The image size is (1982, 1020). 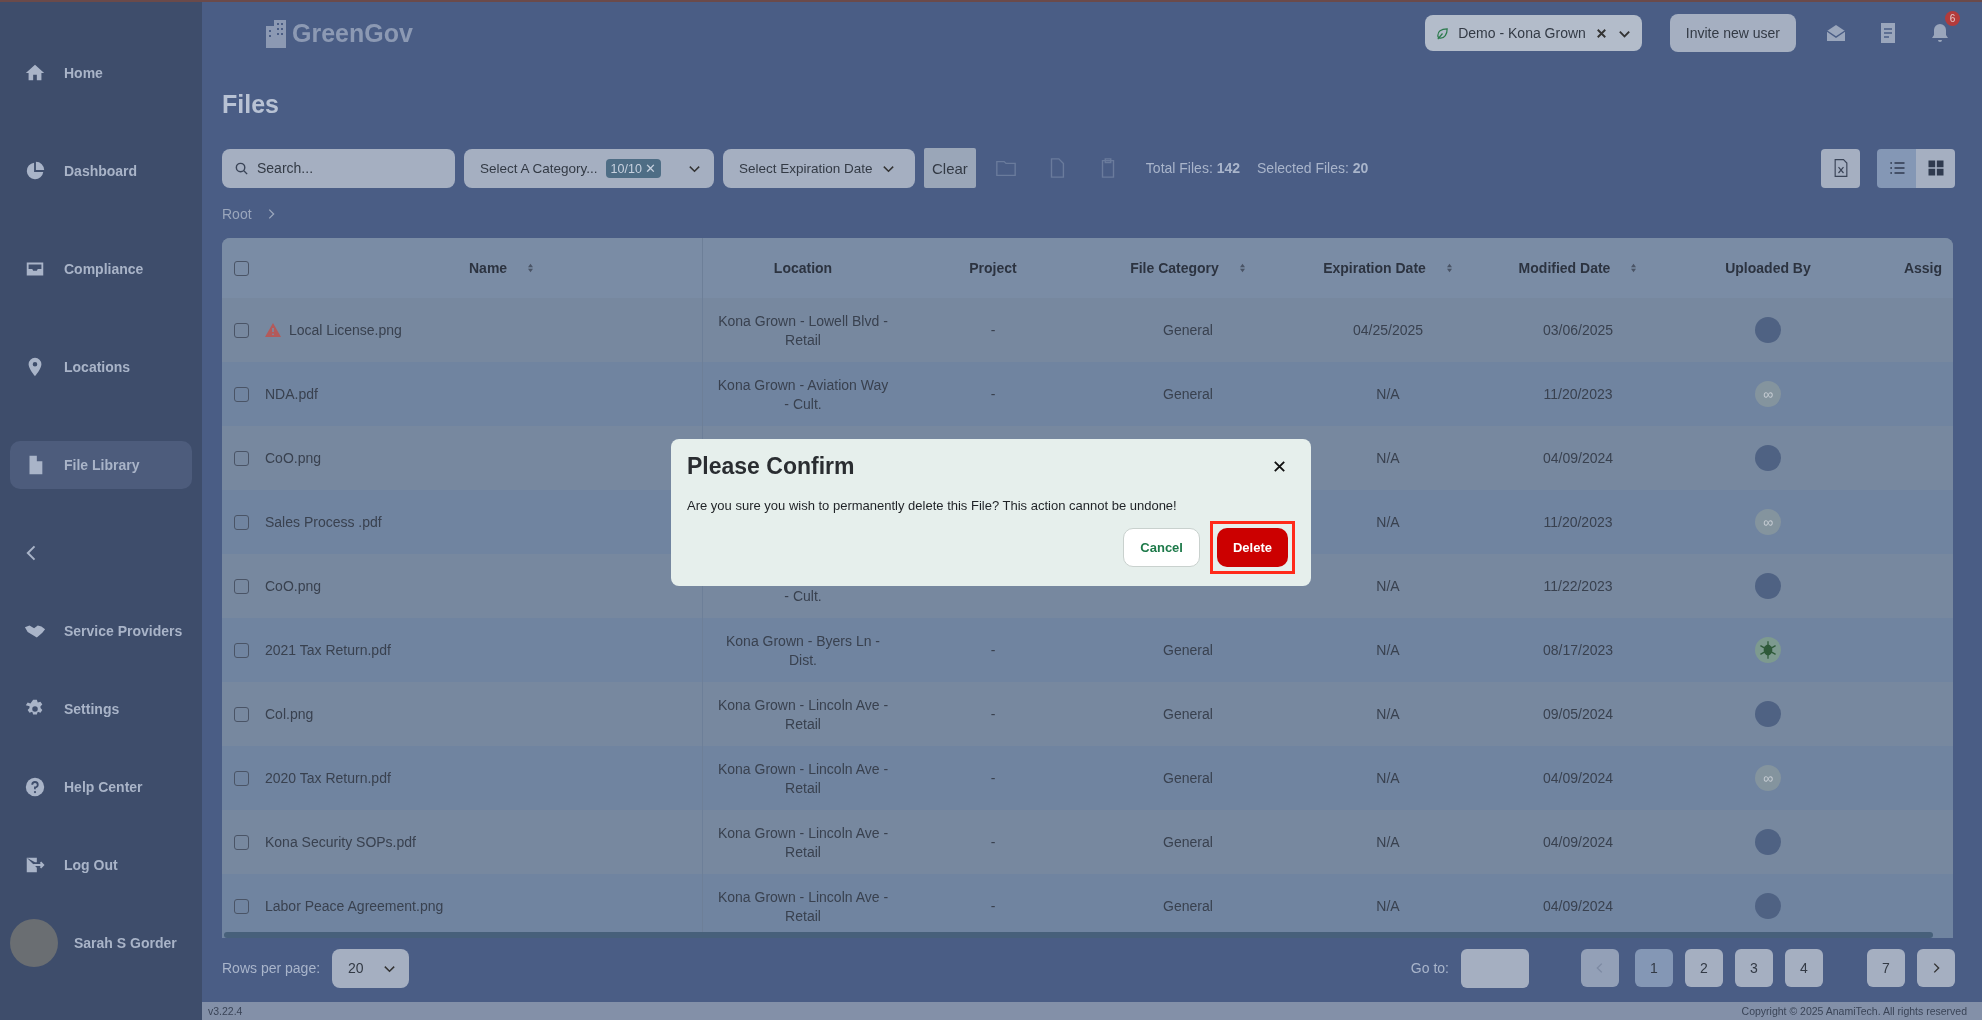 What do you see at coordinates (354, 906) in the screenshot?
I see `file-name: Labor Peace Agreement.png` at bounding box center [354, 906].